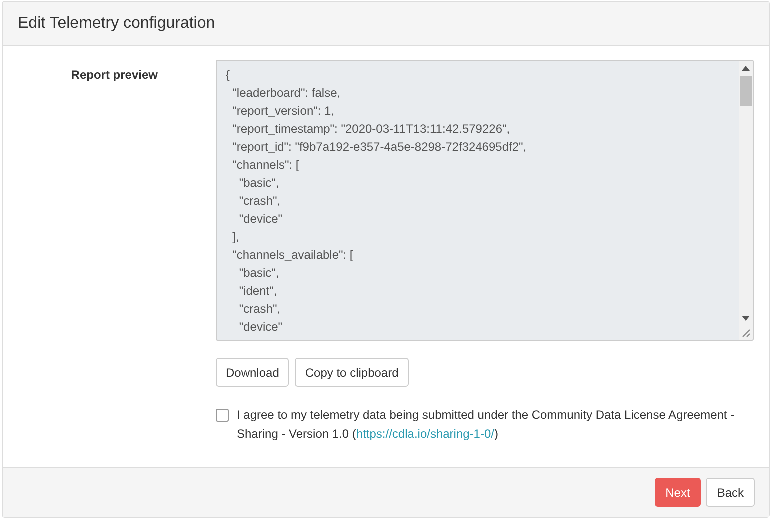 The image size is (772, 523). Describe the element at coordinates (287, 93) in the screenshot. I see `json-line: "leaderboard": false,` at that location.